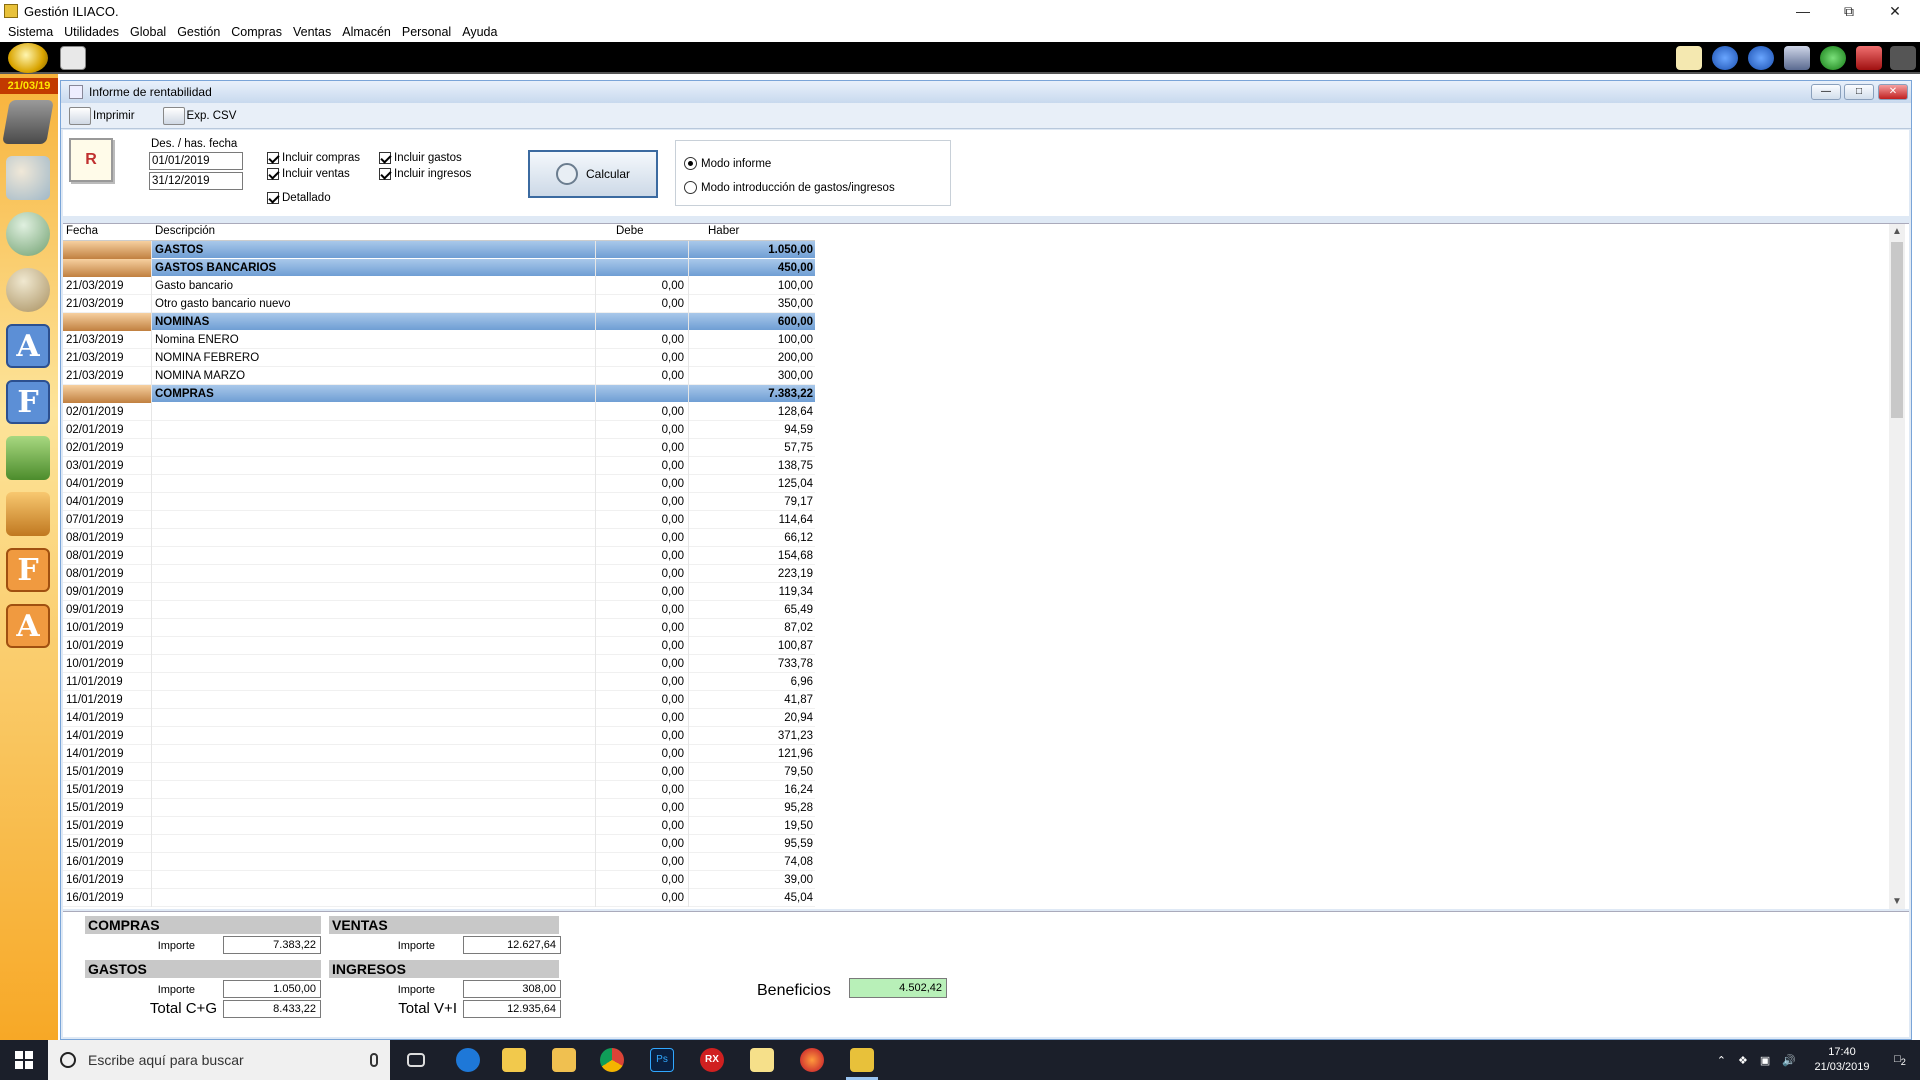  Describe the element at coordinates (185, 231) in the screenshot. I see `col-descripcion-header: Descripción` at that location.